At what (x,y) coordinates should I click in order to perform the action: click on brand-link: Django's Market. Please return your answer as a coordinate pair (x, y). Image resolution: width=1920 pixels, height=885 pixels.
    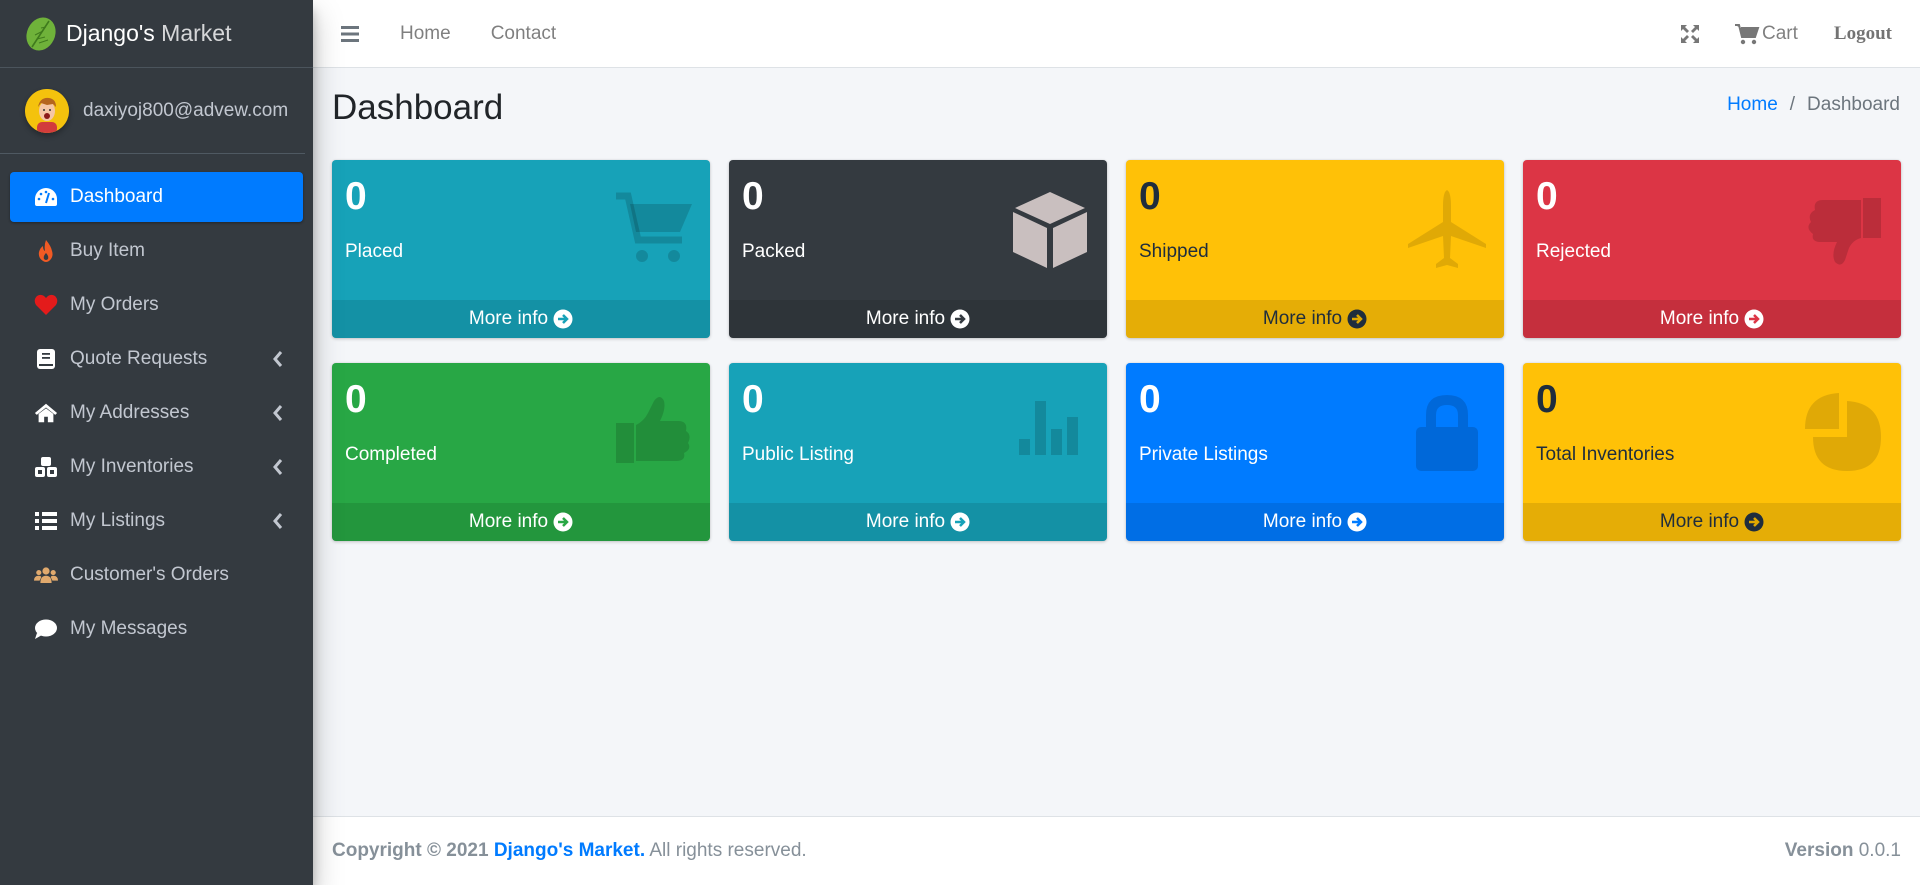
    Looking at the image, I should click on (156, 34).